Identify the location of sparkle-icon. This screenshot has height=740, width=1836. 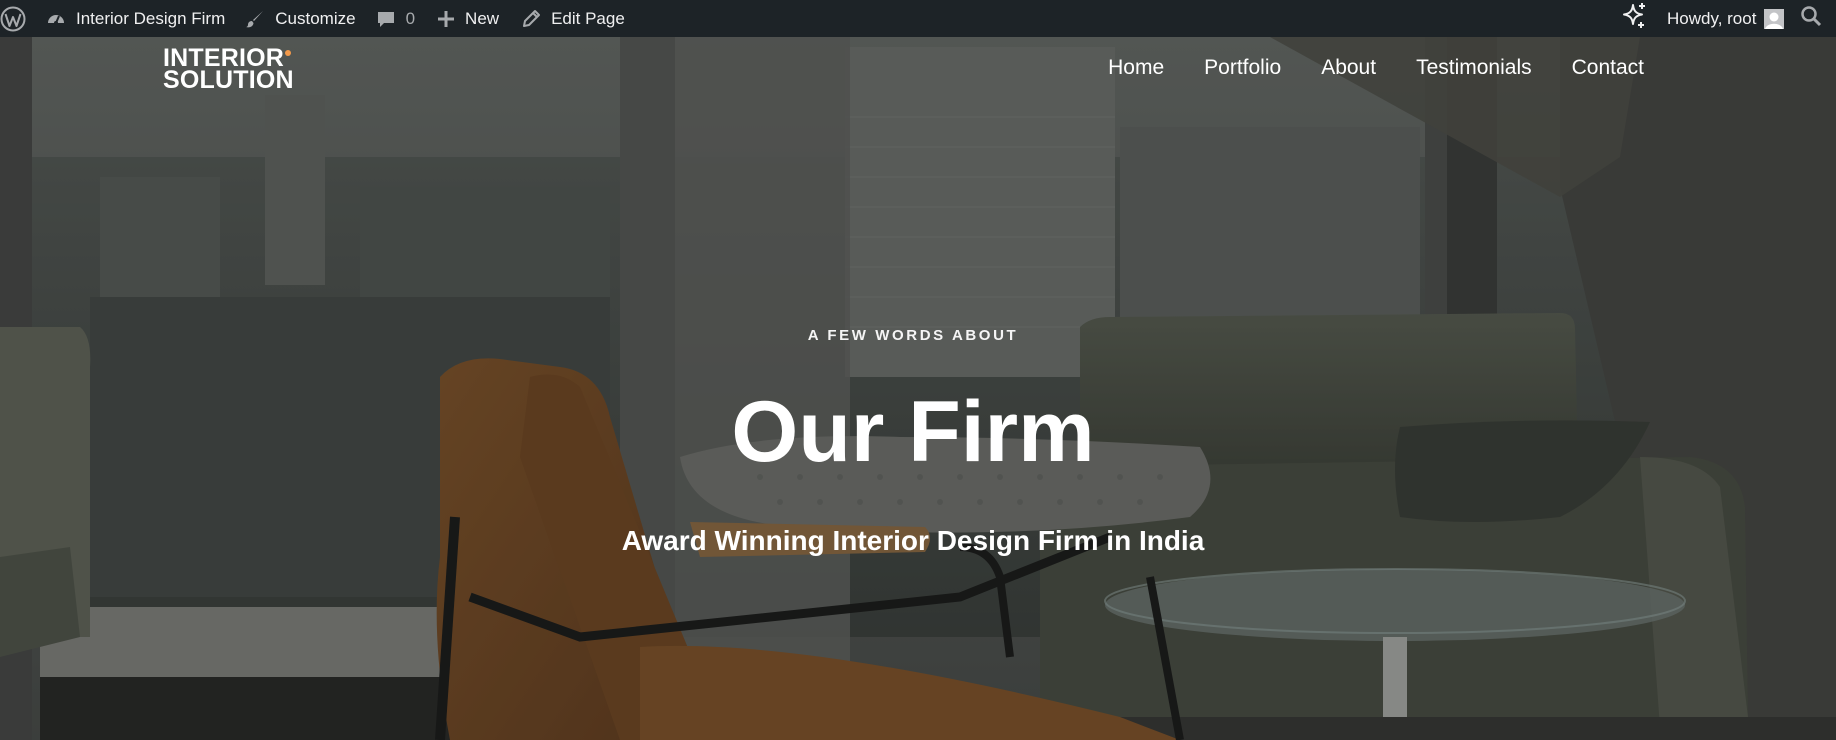
(1634, 18).